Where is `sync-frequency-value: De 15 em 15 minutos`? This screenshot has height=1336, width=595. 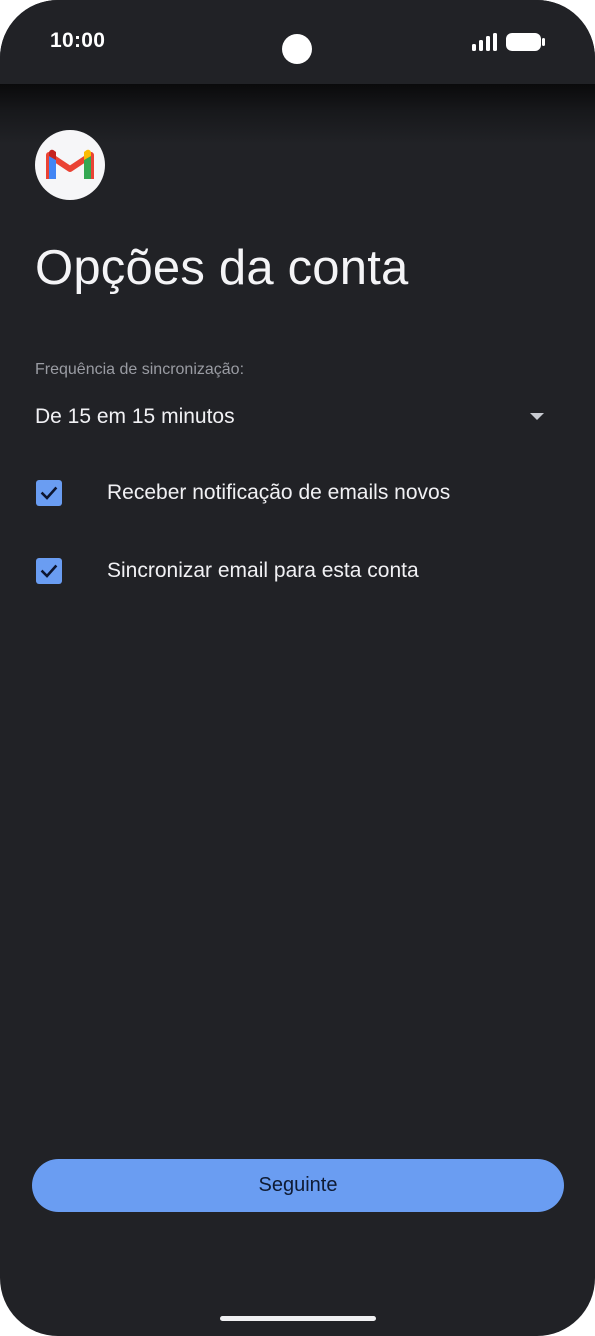 sync-frequency-value: De 15 em 15 minutos is located at coordinates (135, 416).